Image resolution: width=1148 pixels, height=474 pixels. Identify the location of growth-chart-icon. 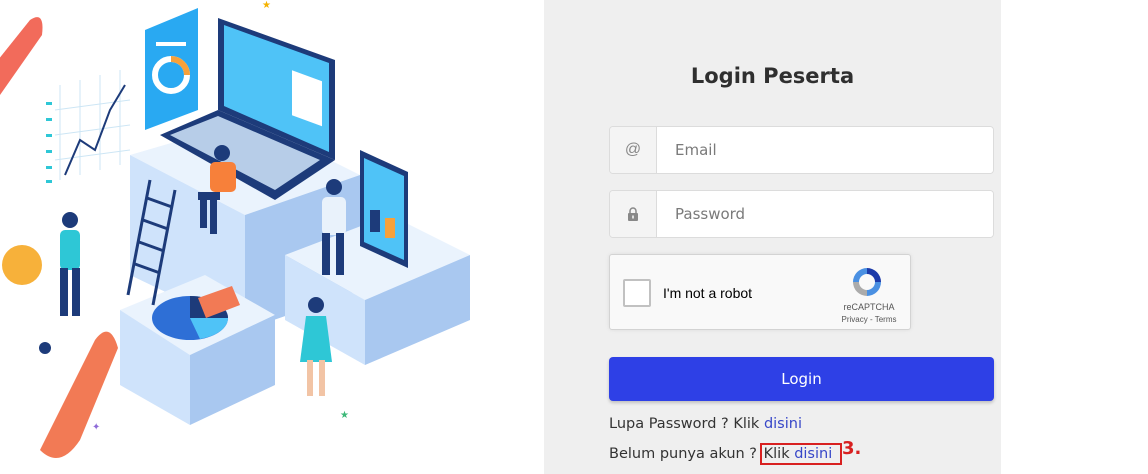
(88, 126).